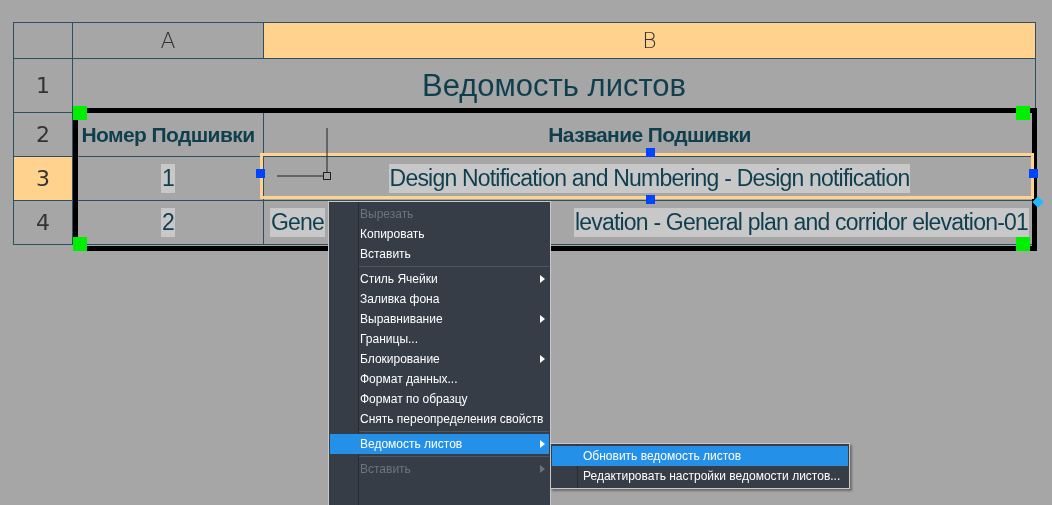 The image size is (1052, 505). I want to click on menu-item: Заливка фона, so click(439, 299).